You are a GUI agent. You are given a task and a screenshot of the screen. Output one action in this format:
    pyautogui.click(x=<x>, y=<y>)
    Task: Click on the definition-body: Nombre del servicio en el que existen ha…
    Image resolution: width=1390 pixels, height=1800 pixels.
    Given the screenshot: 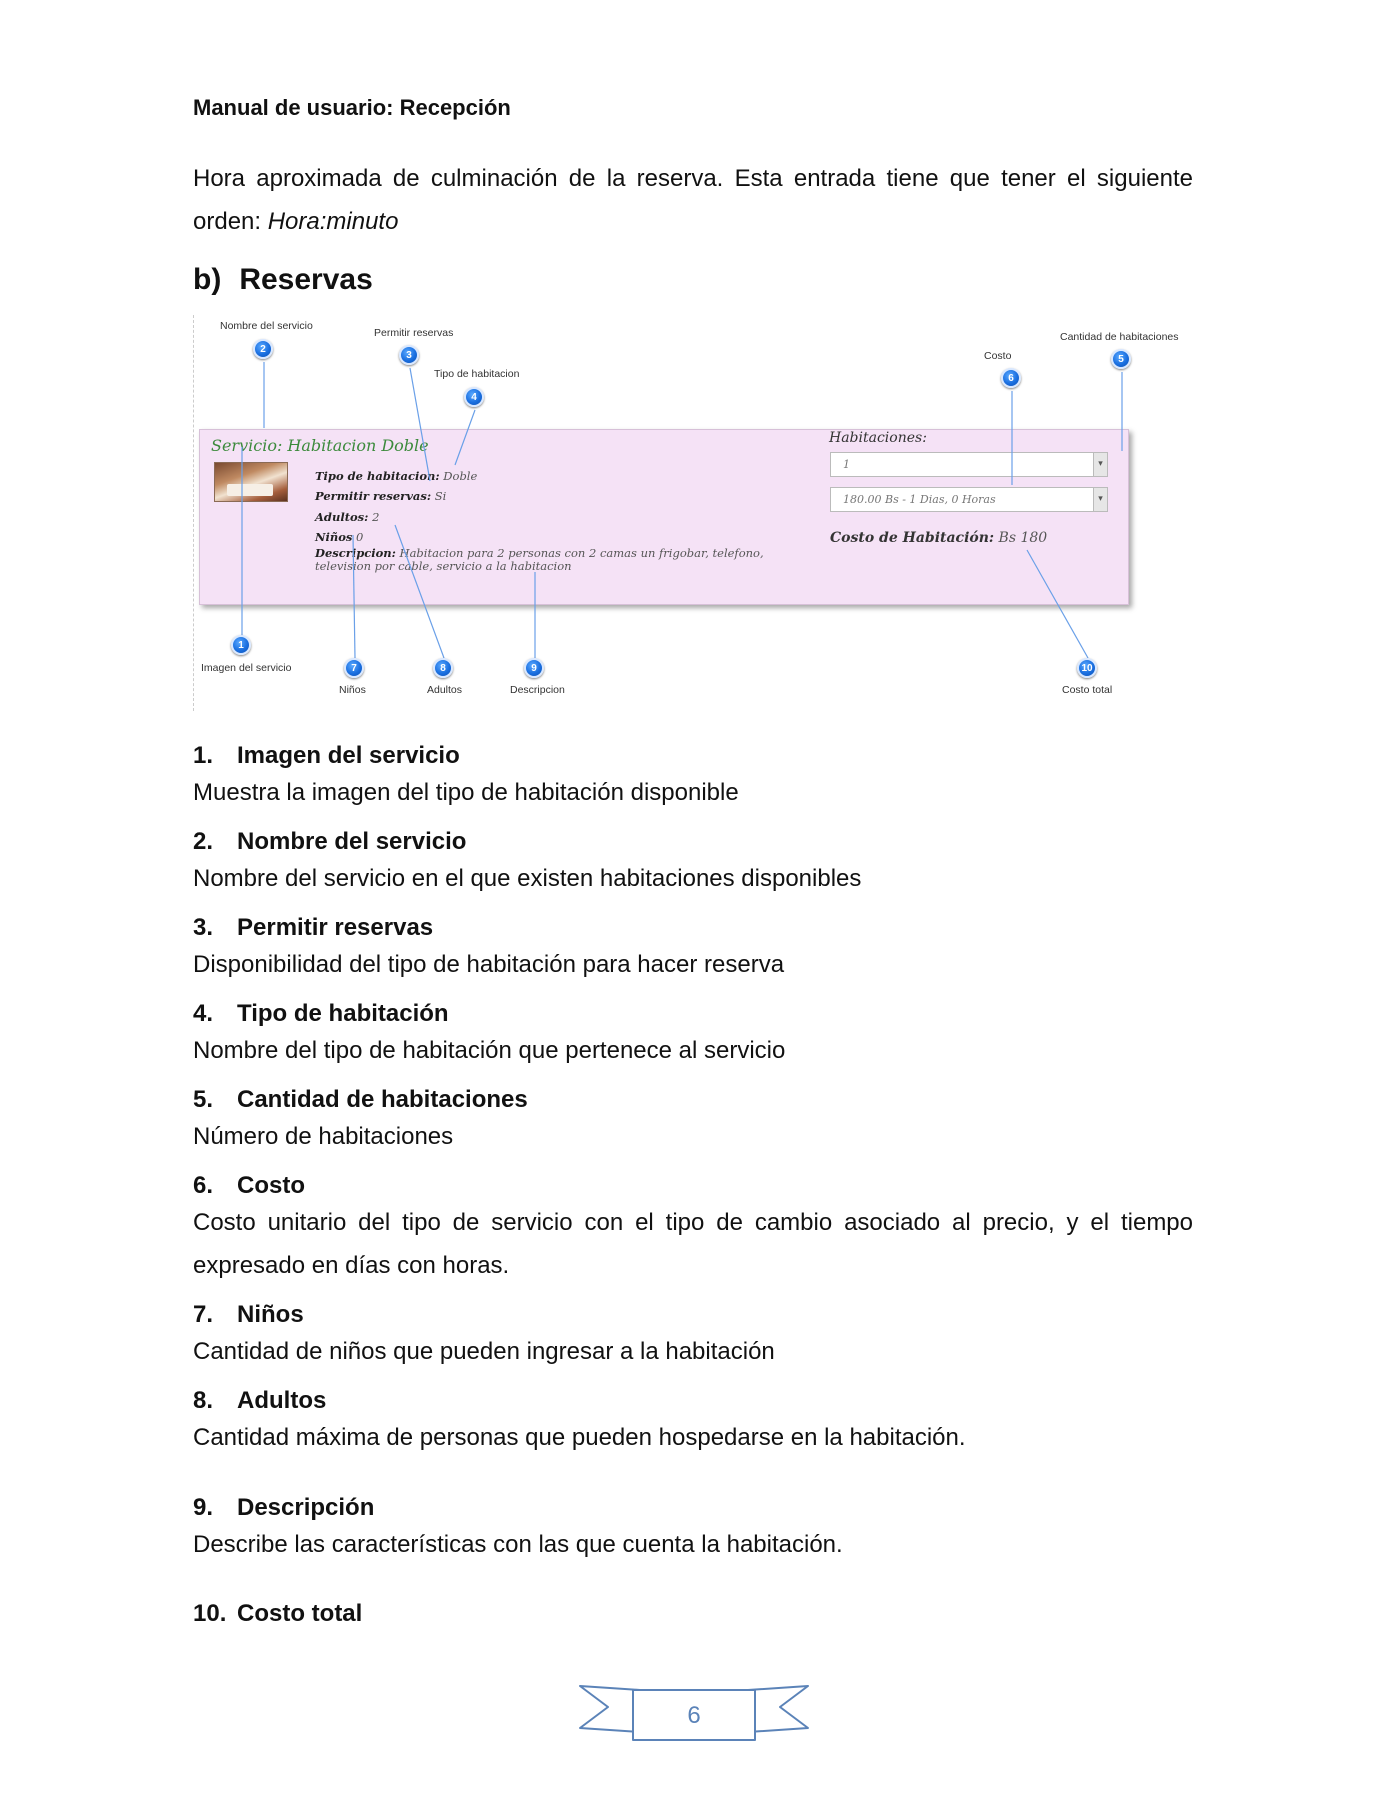 What is the action you would take?
    pyautogui.click(x=527, y=878)
    